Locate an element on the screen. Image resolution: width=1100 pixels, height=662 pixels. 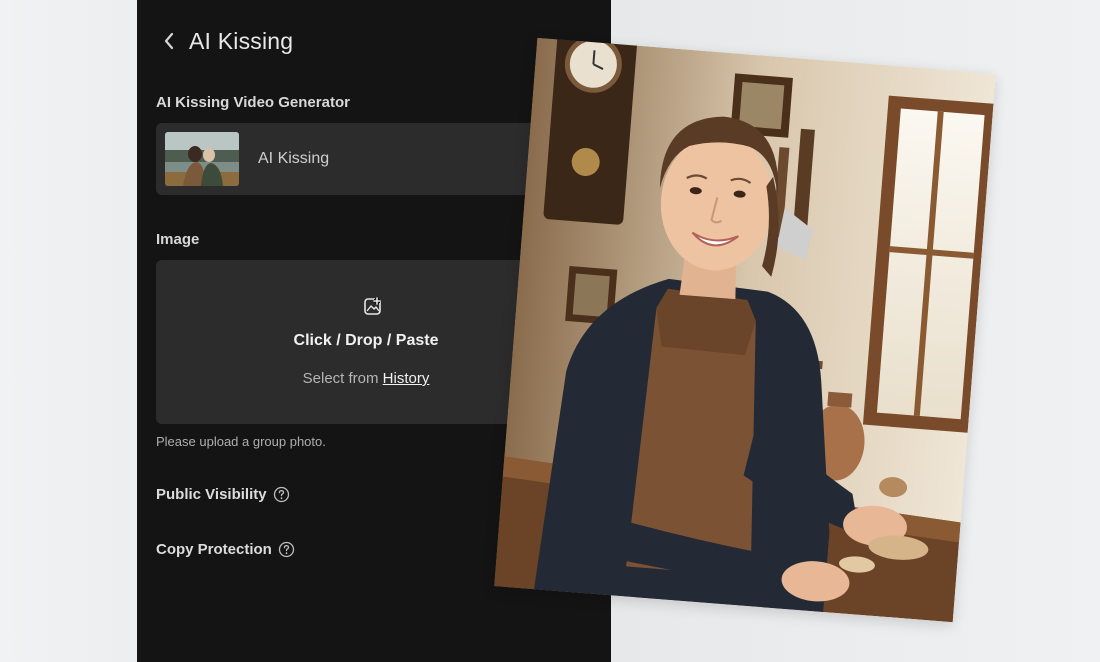
image-section-label: Image is located at coordinates (178, 239).